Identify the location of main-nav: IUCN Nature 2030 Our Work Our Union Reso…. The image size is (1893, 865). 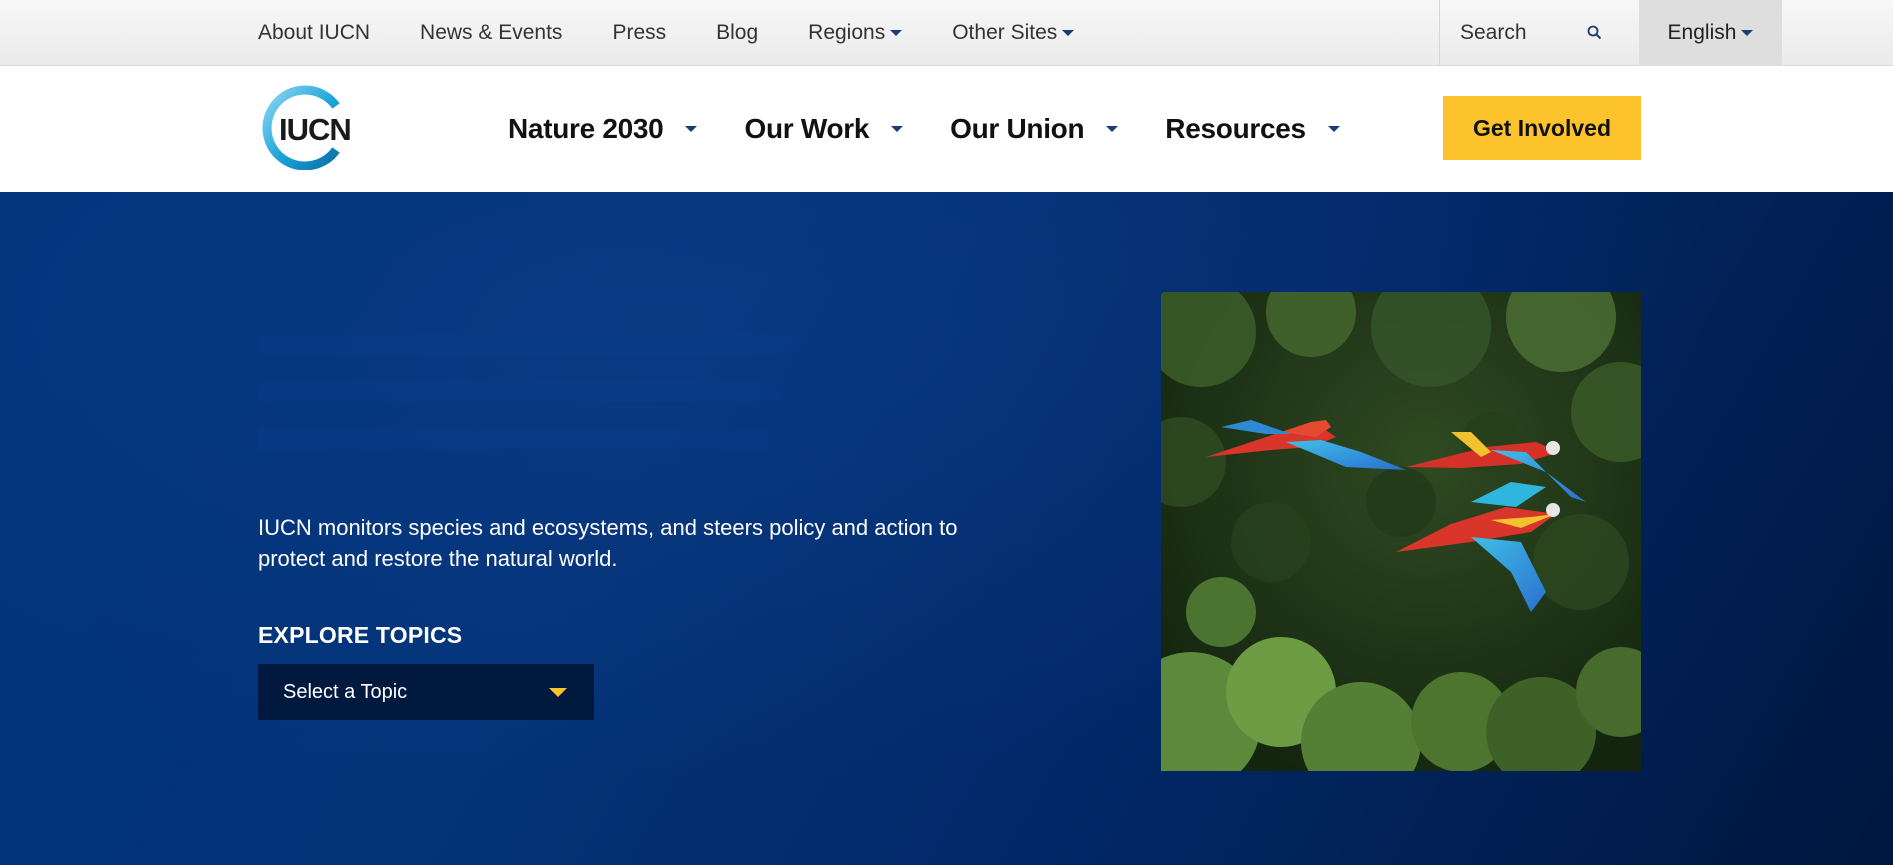
(946, 129).